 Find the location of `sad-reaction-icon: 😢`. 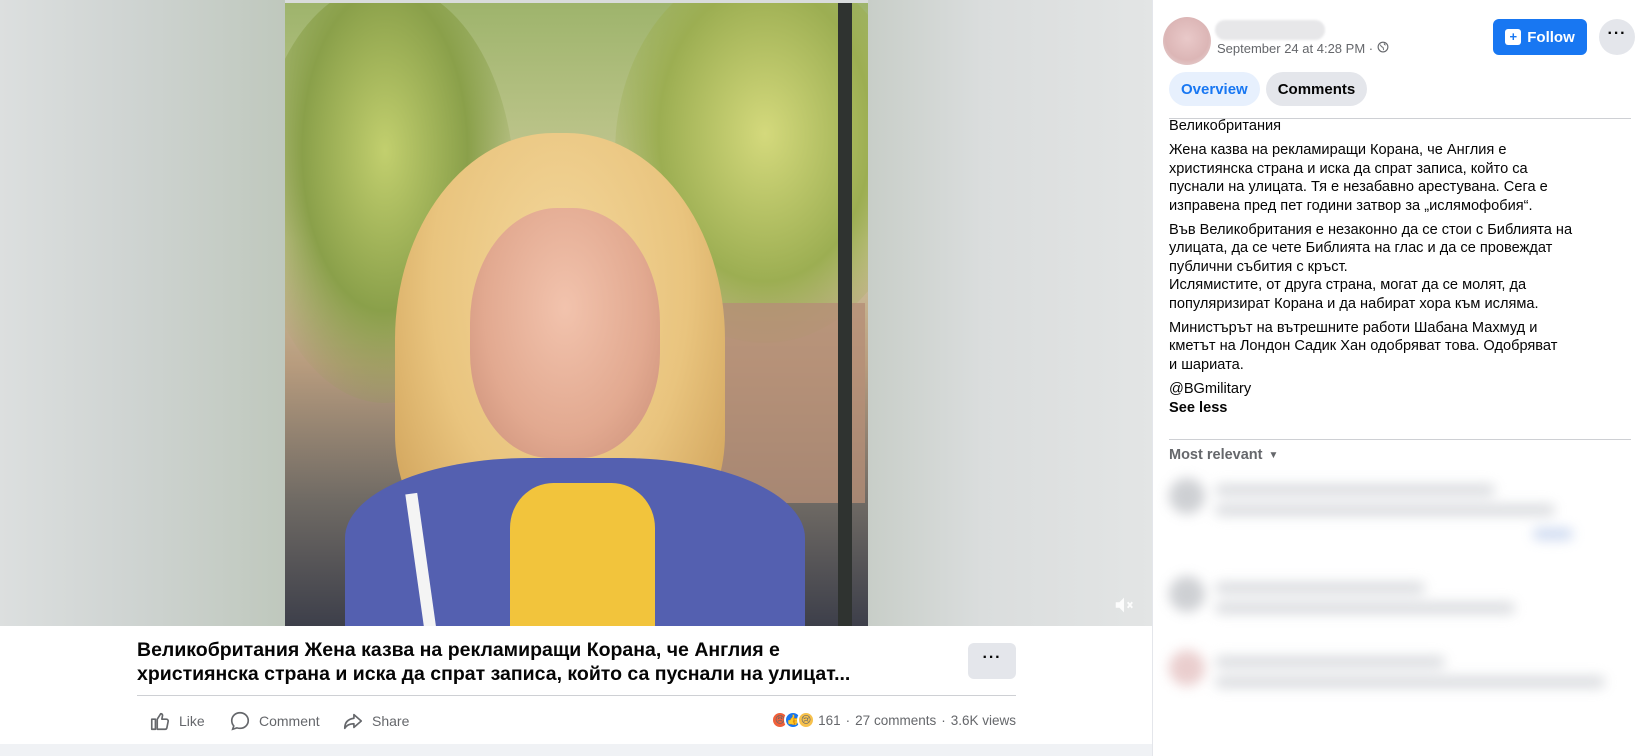

sad-reaction-icon: 😢 is located at coordinates (806, 720).